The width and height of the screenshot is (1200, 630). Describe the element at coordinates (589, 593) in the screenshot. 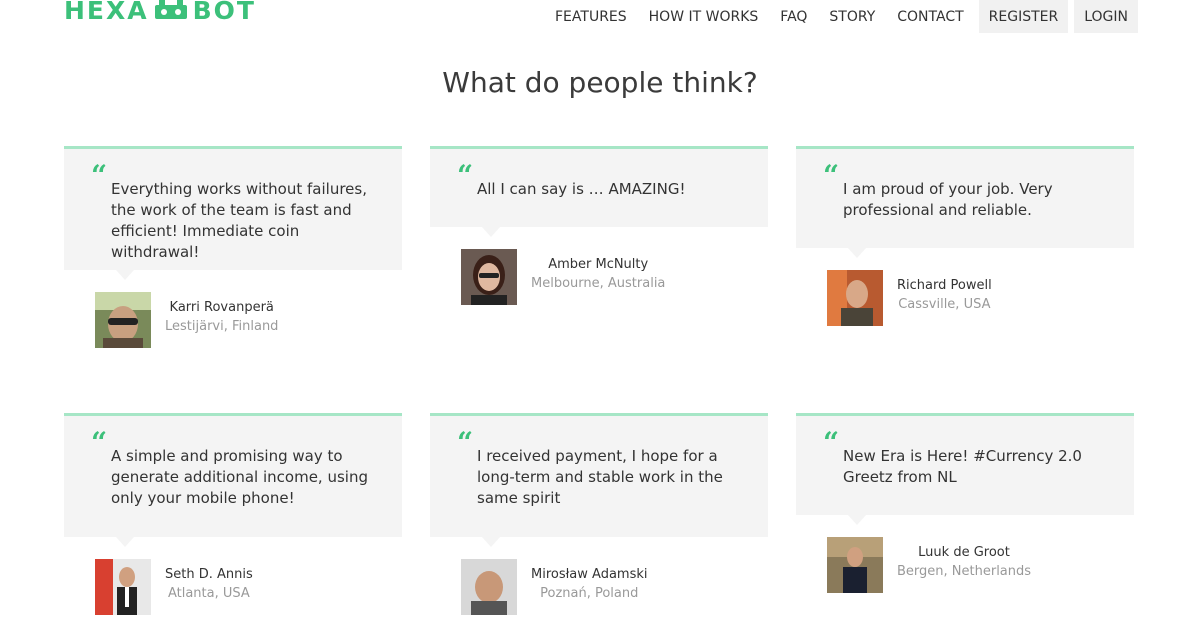

I see `author-location: Poznań, Poland` at that location.